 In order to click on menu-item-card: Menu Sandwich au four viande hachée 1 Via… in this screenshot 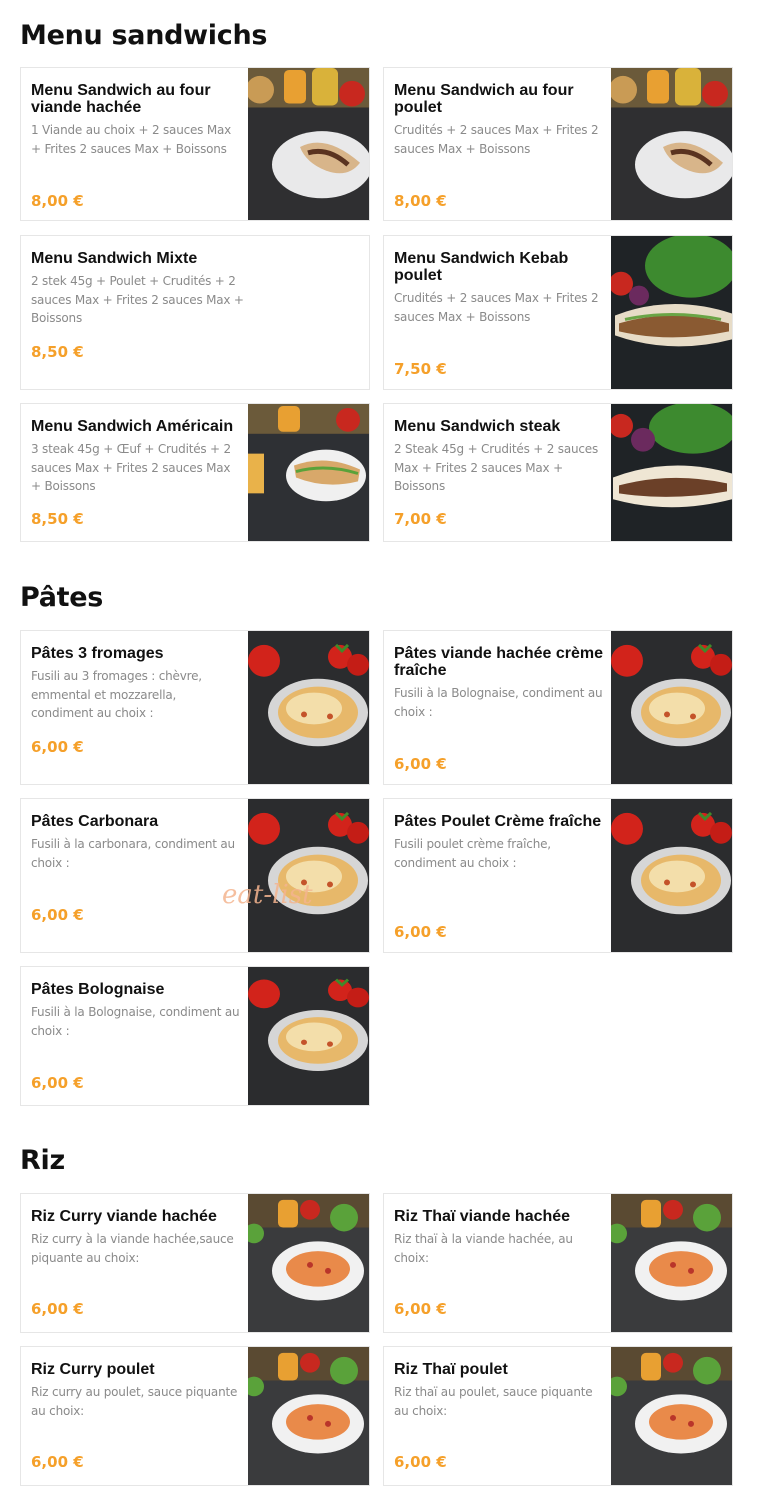, I will do `click(195, 144)`.